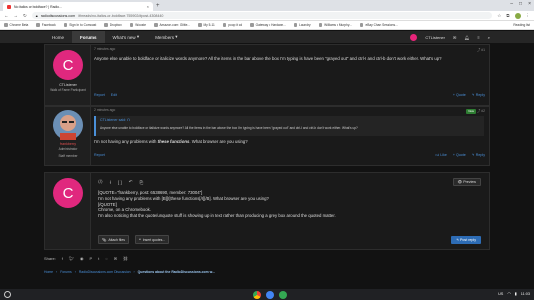  What do you see at coordinates (521, 25) in the screenshot?
I see `reading-list: Reading list` at bounding box center [521, 25].